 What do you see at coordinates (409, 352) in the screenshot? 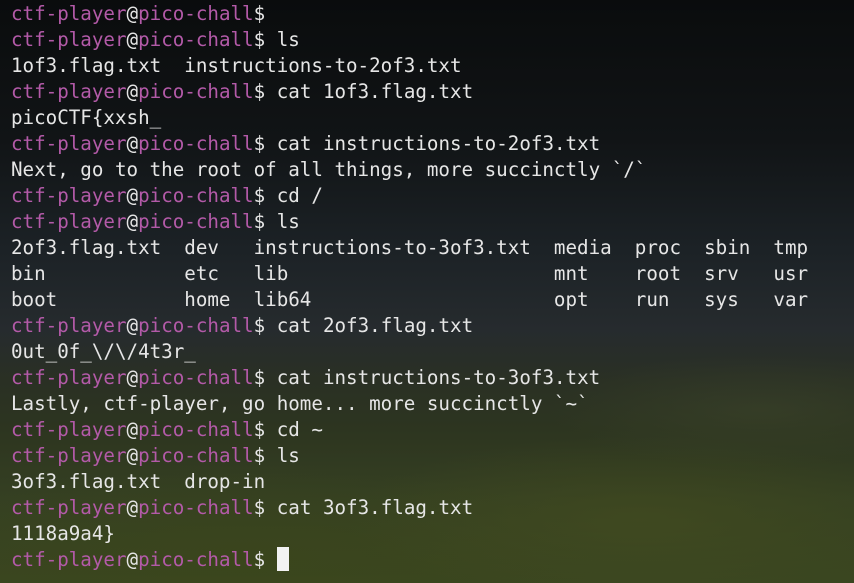
I see `output-line: 0ut_0f_\/\/4t3r_` at bounding box center [409, 352].